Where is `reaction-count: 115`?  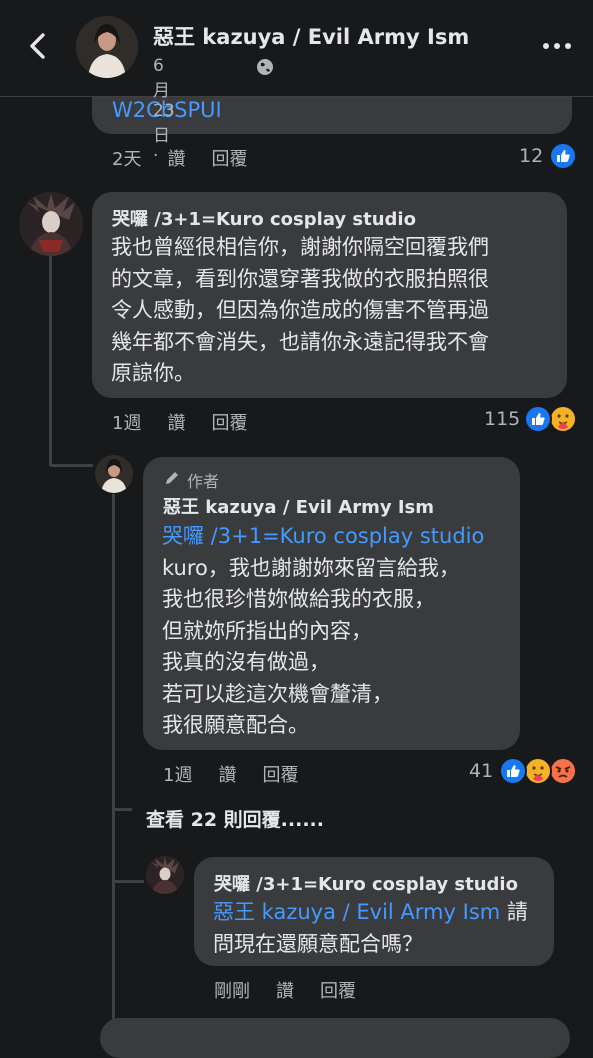
reaction-count: 115 is located at coordinates (502, 419).